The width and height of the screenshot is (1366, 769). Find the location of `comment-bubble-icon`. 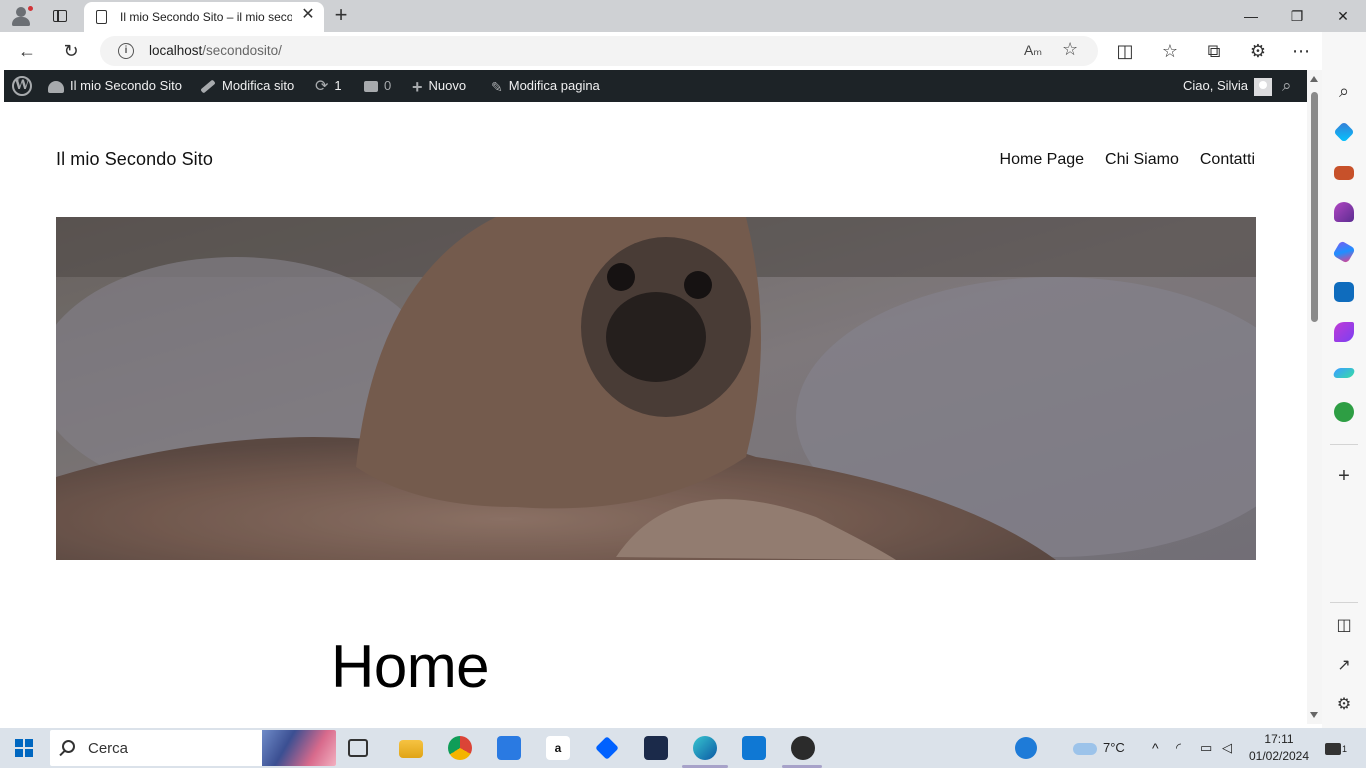

comment-bubble-icon is located at coordinates (371, 87).